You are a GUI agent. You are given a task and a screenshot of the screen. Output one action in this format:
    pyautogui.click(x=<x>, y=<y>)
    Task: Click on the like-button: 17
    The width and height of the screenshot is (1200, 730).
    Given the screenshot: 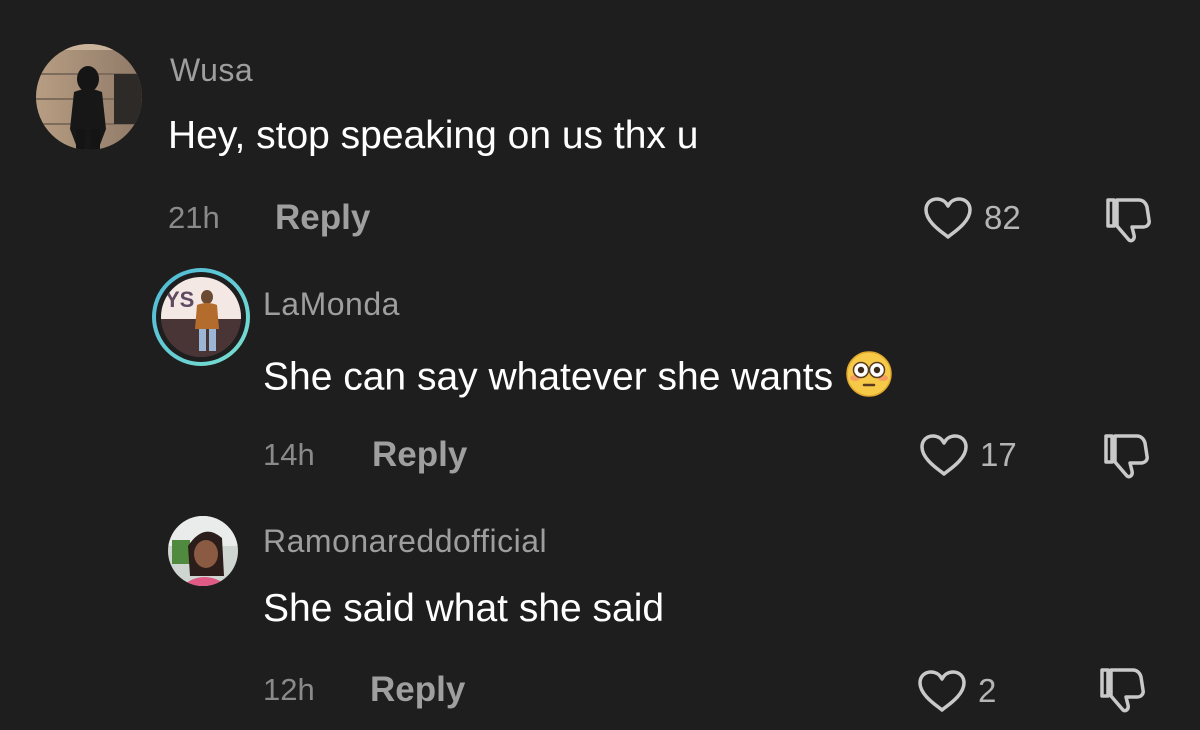 What is the action you would take?
    pyautogui.click(x=967, y=455)
    